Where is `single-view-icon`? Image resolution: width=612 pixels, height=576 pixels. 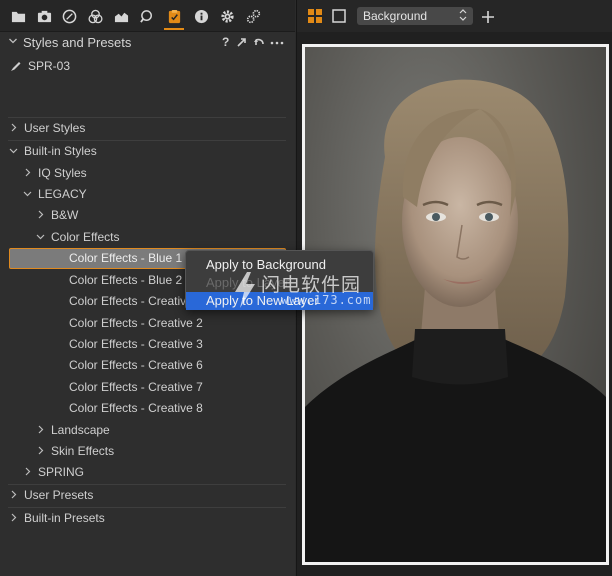
single-view-icon is located at coordinates (339, 16).